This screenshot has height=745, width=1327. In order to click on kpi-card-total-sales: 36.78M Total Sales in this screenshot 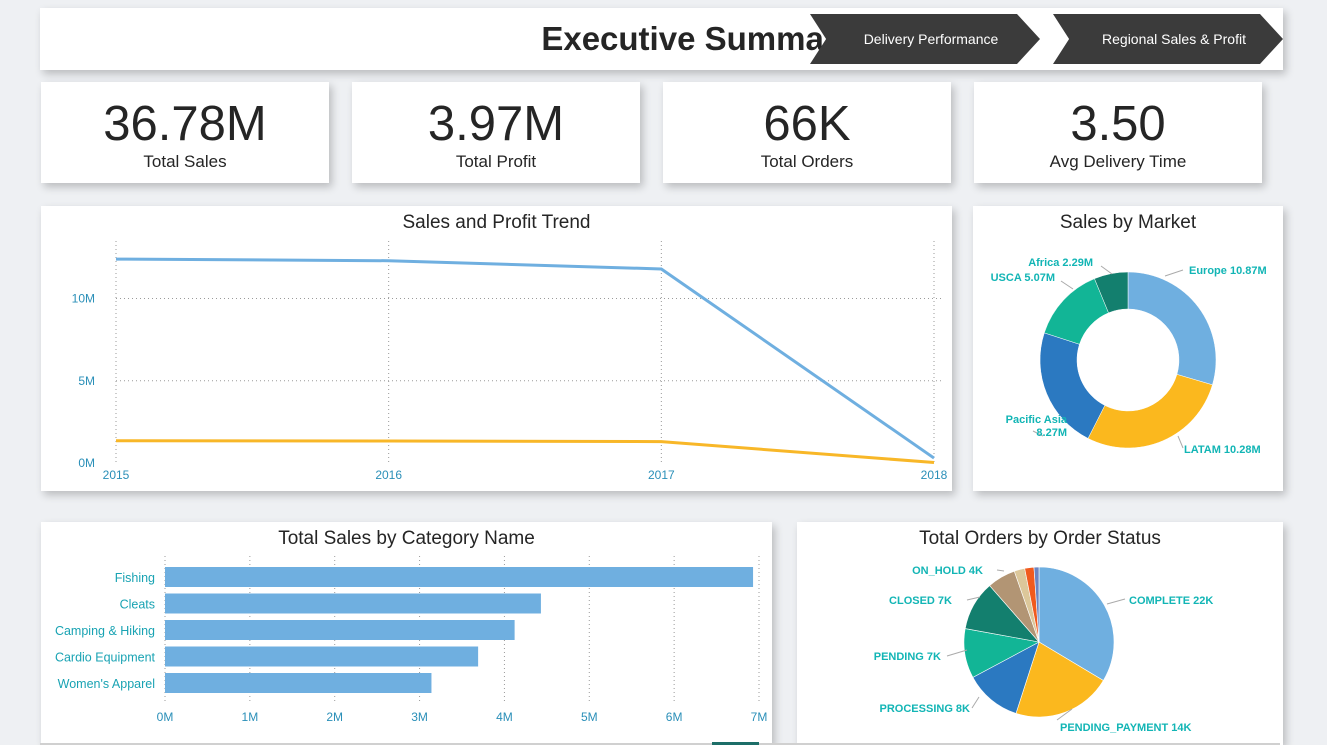, I will do `click(185, 132)`.